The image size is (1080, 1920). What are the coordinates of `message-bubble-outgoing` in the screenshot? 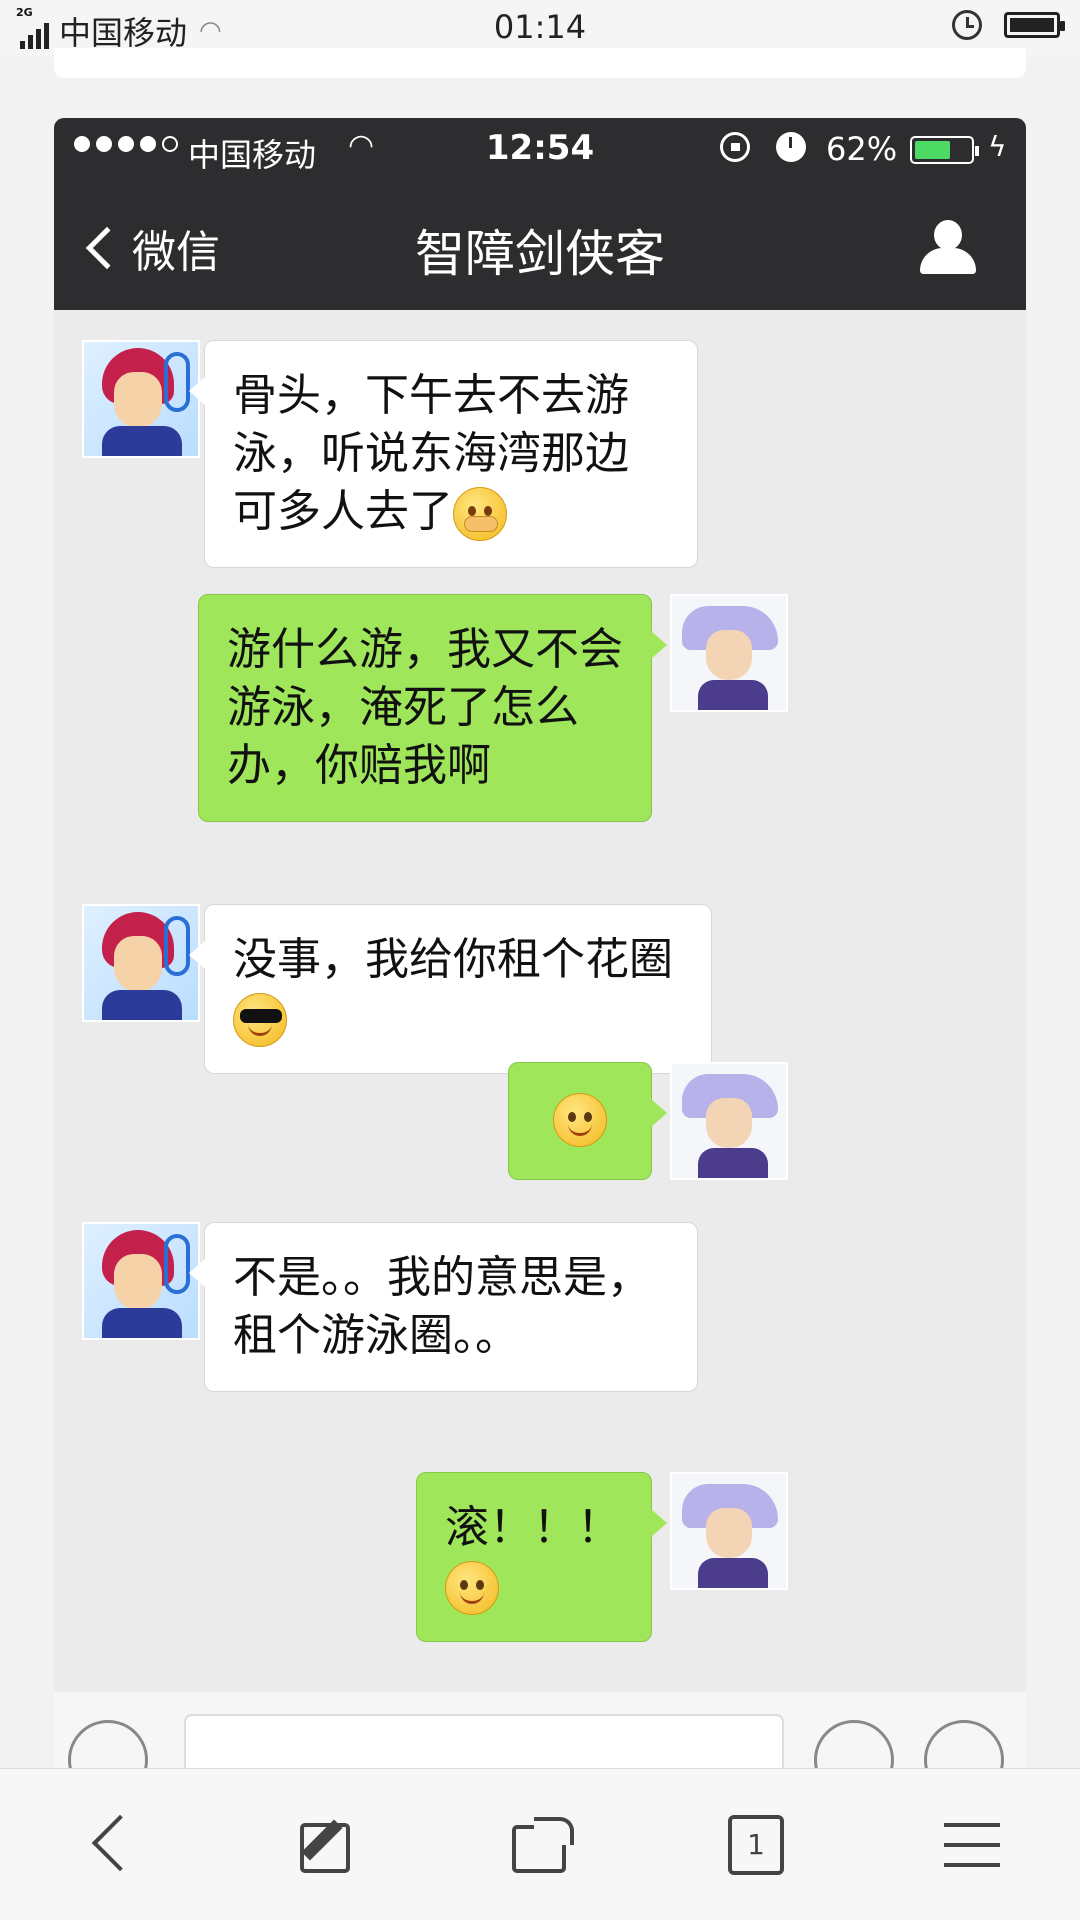 It's located at (587, 1121).